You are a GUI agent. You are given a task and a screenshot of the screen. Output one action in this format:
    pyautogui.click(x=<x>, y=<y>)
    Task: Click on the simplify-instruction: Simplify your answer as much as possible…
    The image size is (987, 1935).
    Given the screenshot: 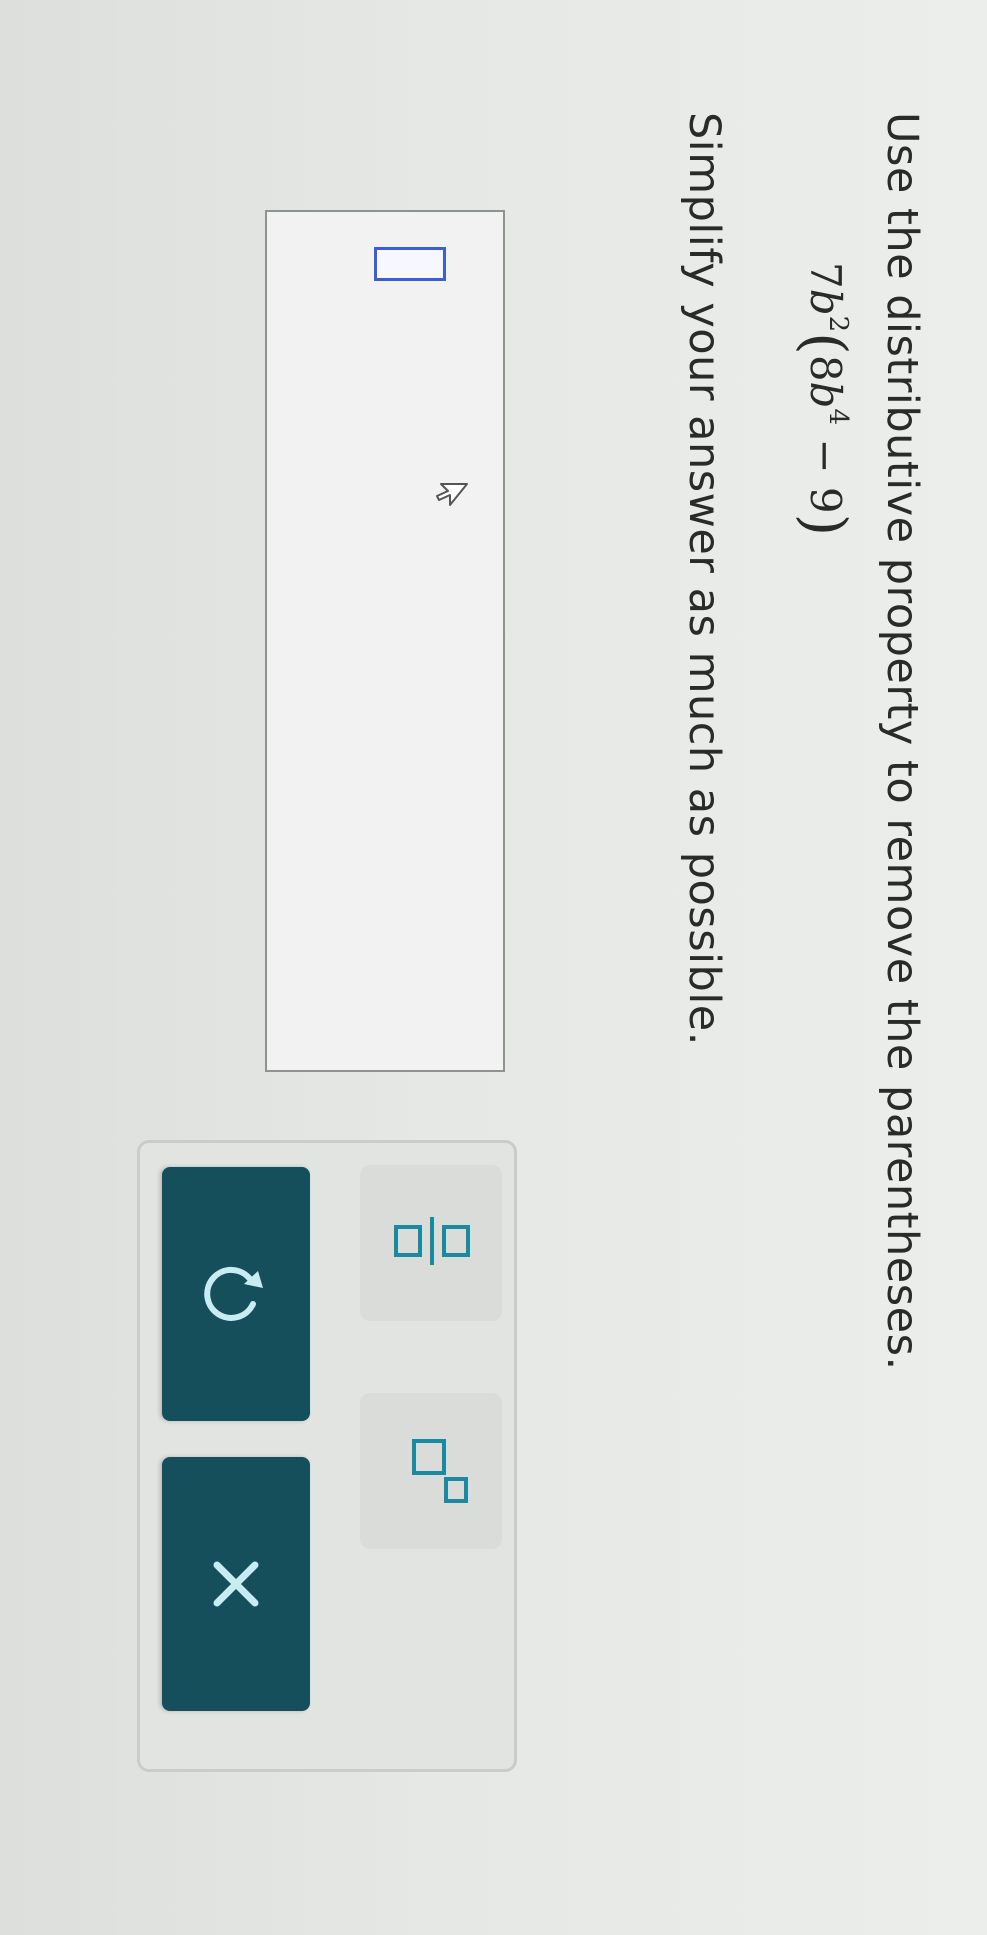 What is the action you would take?
    pyautogui.click(x=704, y=579)
    